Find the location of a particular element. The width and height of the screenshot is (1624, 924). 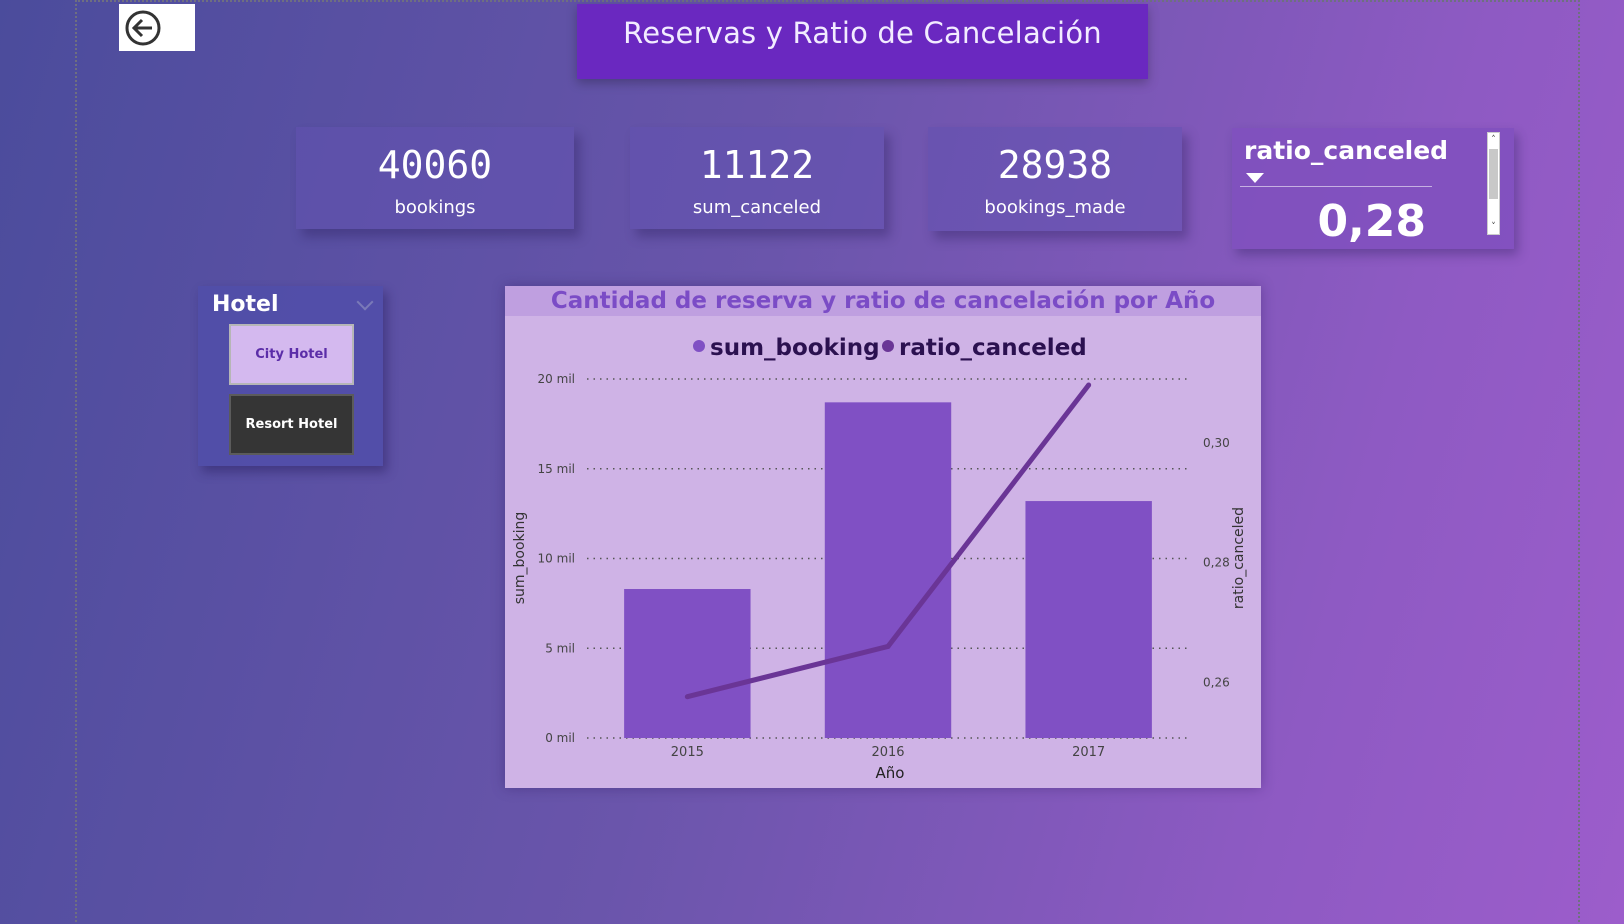

legend-marker-ratio-canceled is located at coordinates (888, 346).